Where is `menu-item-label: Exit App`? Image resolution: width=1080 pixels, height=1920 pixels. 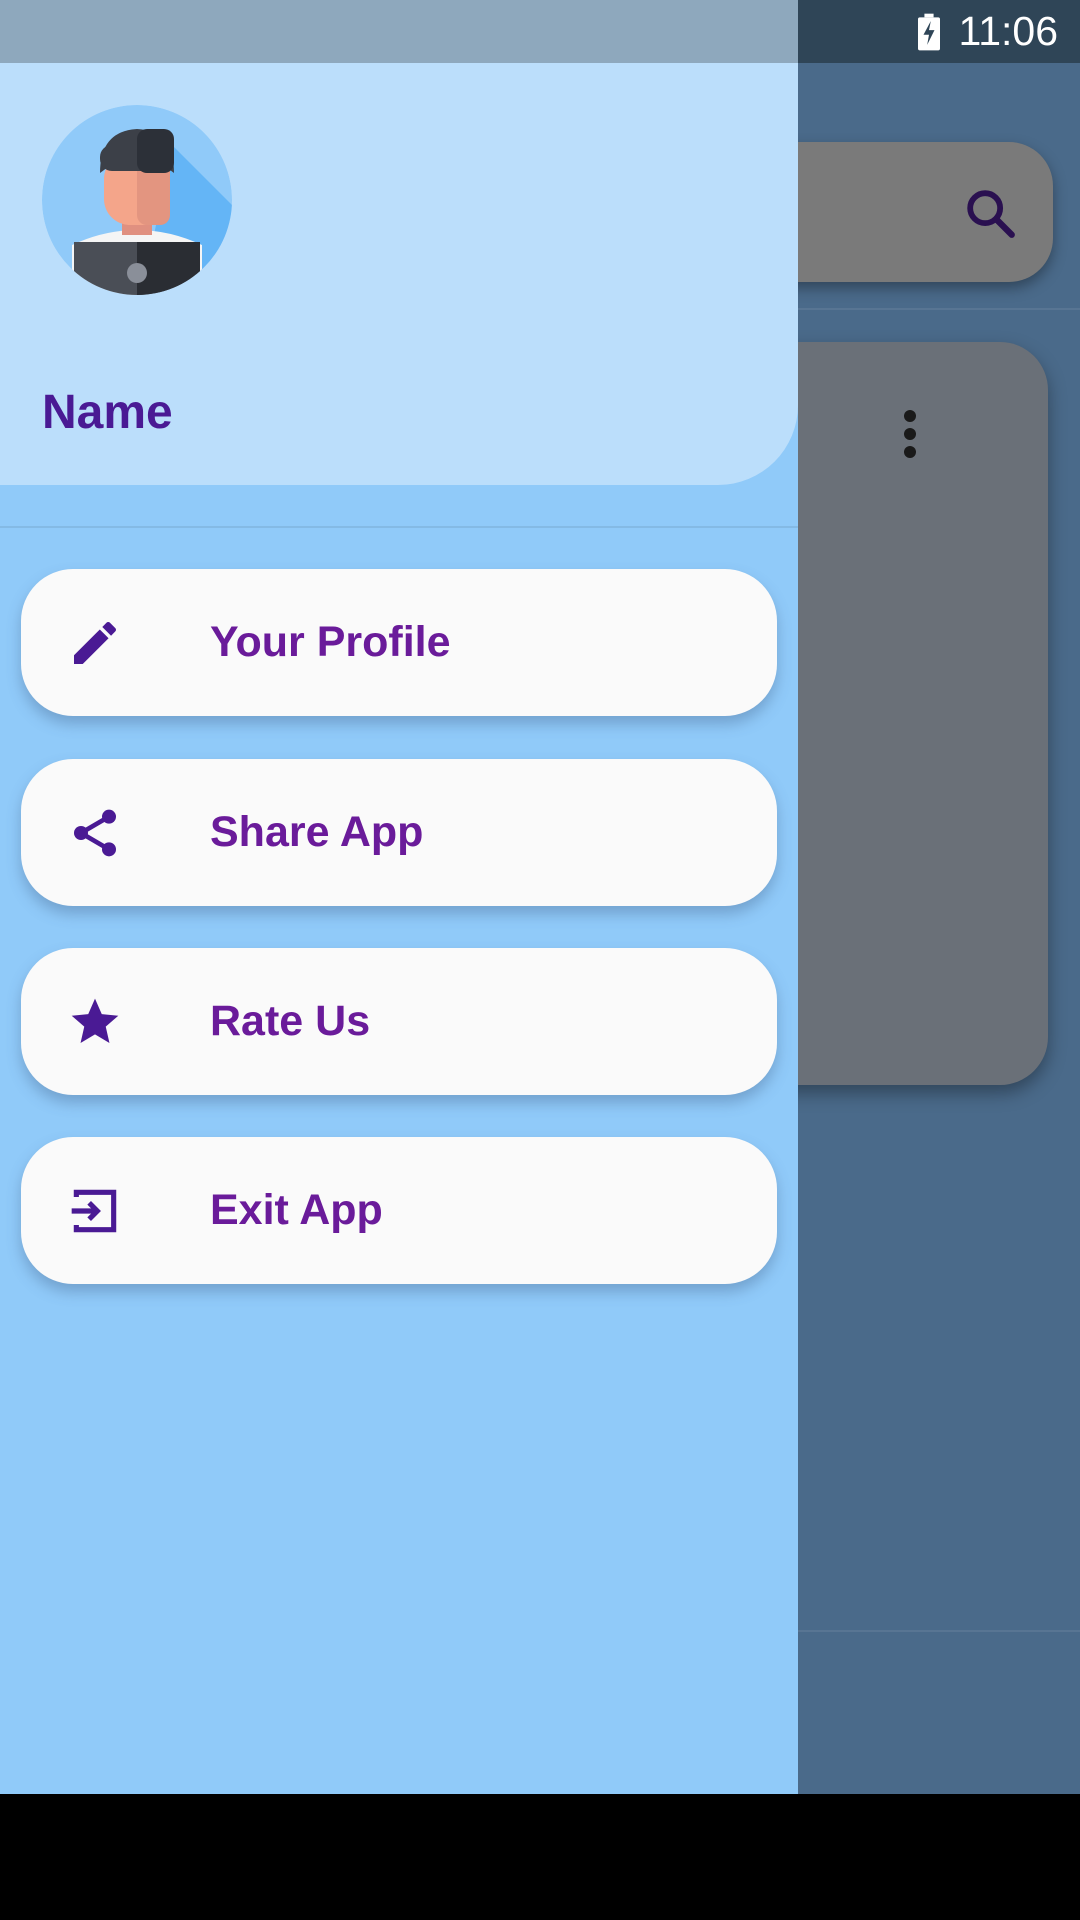
menu-item-label: Exit App is located at coordinates (296, 1210).